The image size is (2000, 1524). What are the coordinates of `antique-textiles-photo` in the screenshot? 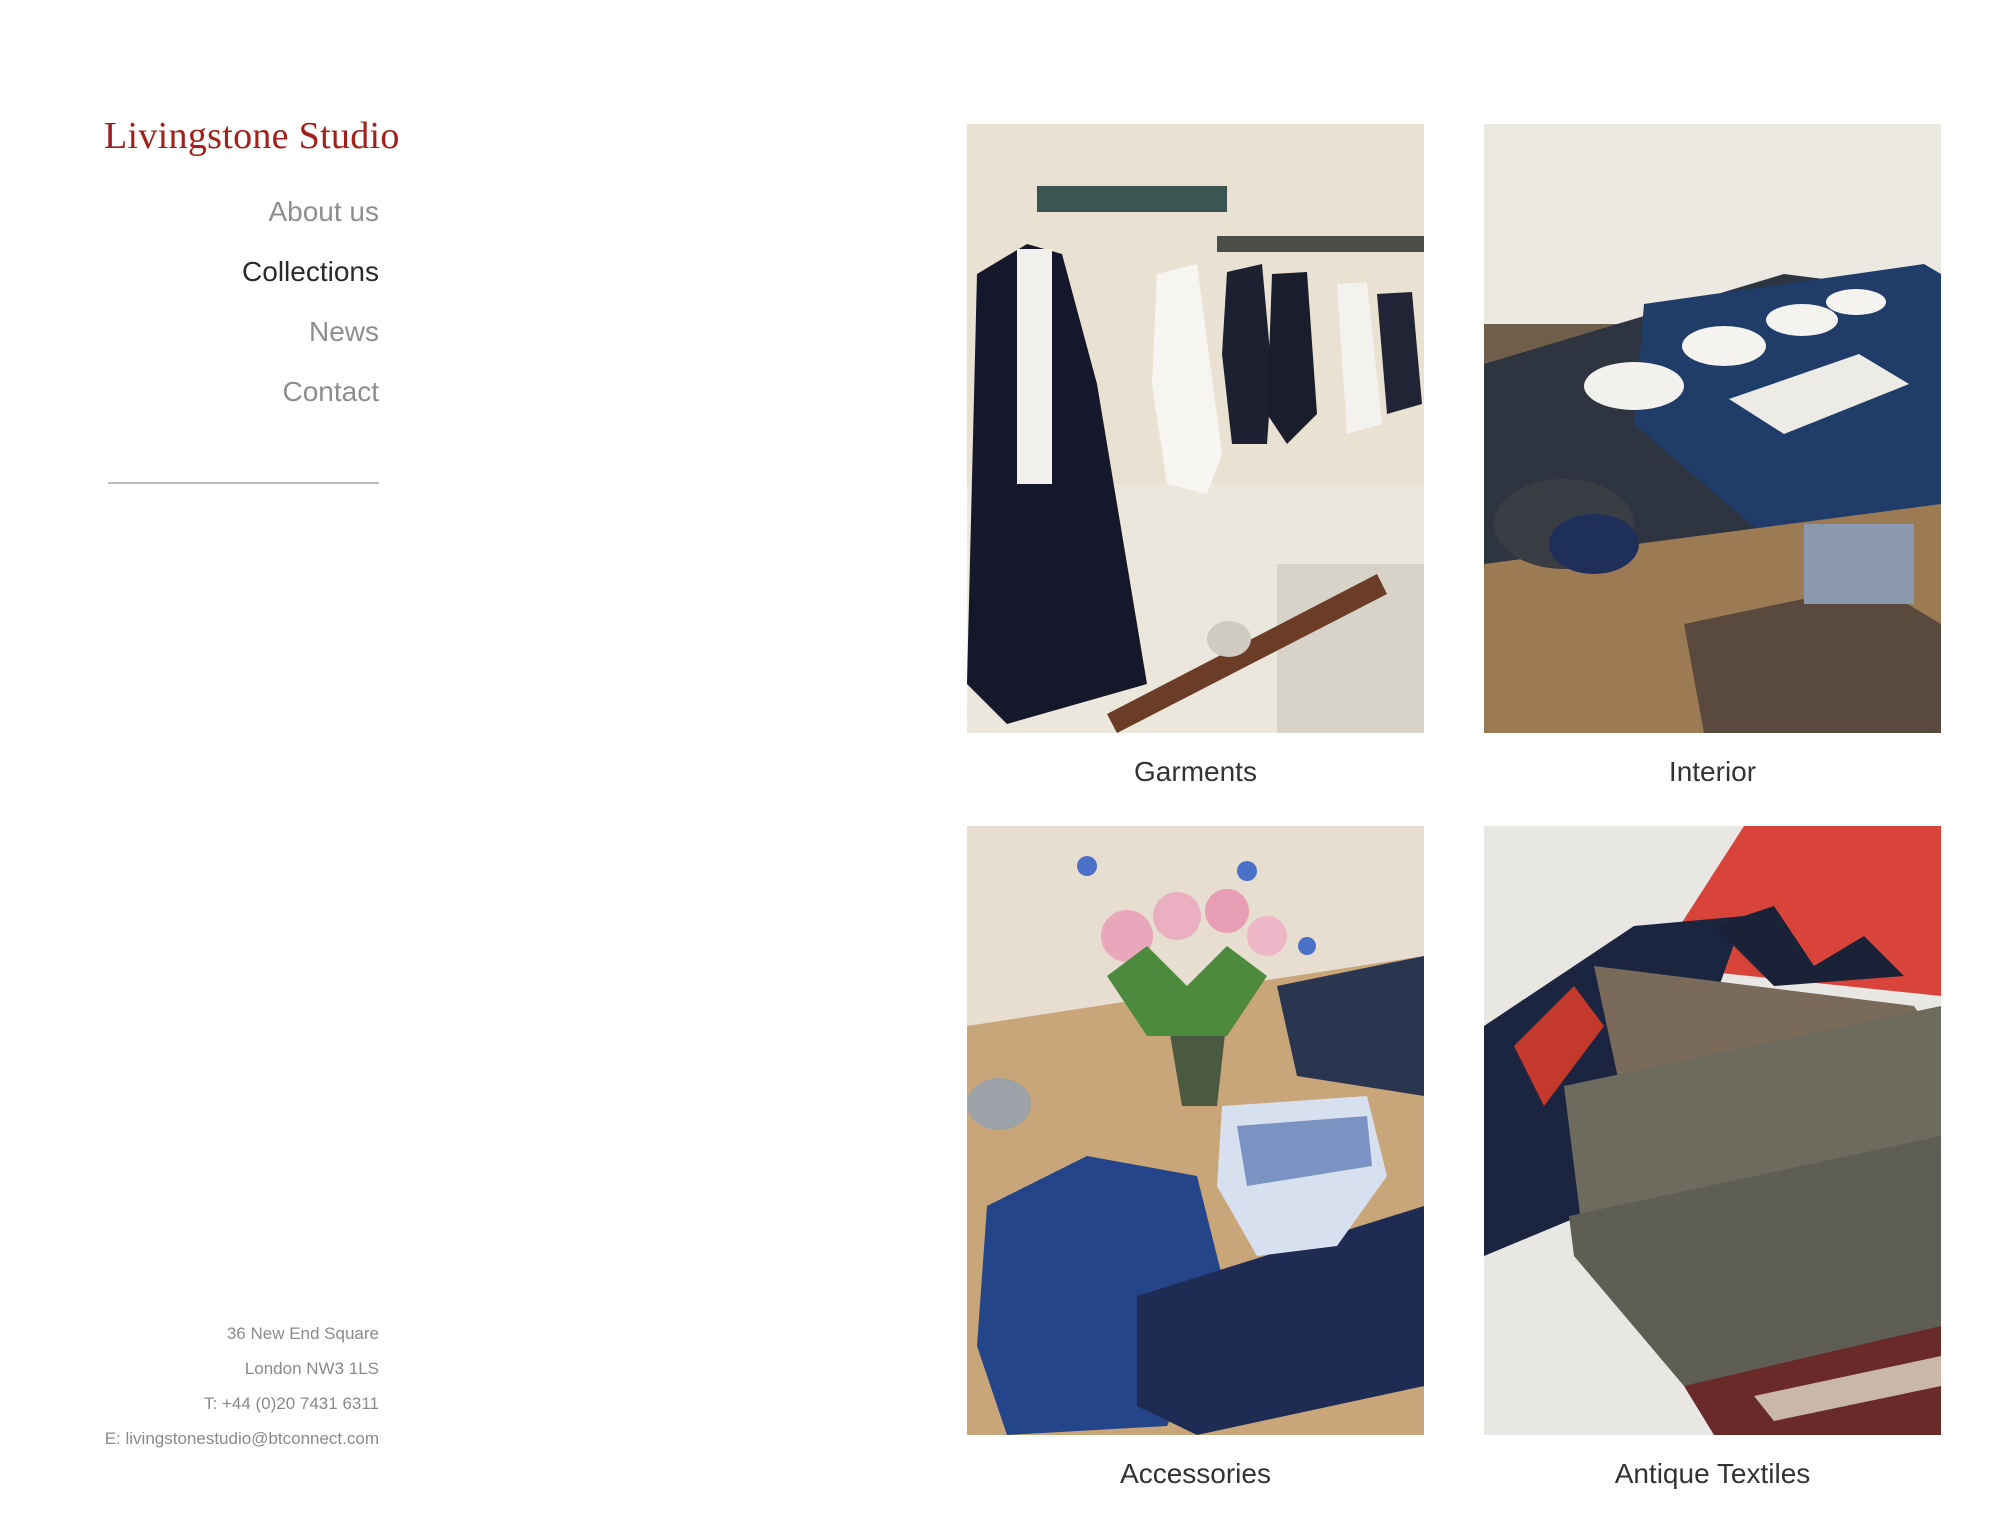 It's located at (1712, 1130).